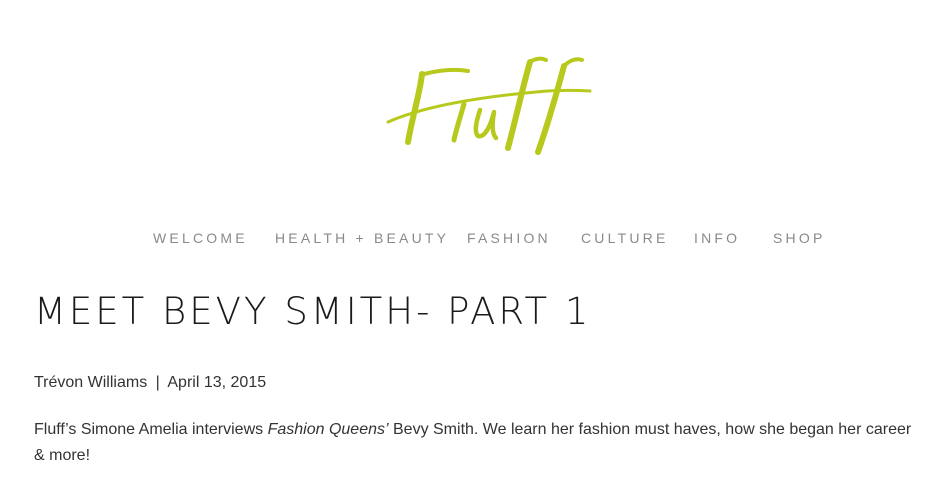 This screenshot has width=946, height=491. Describe the element at coordinates (328, 429) in the screenshot. I see `excerpt-show-name: Fashion Queens’` at that location.